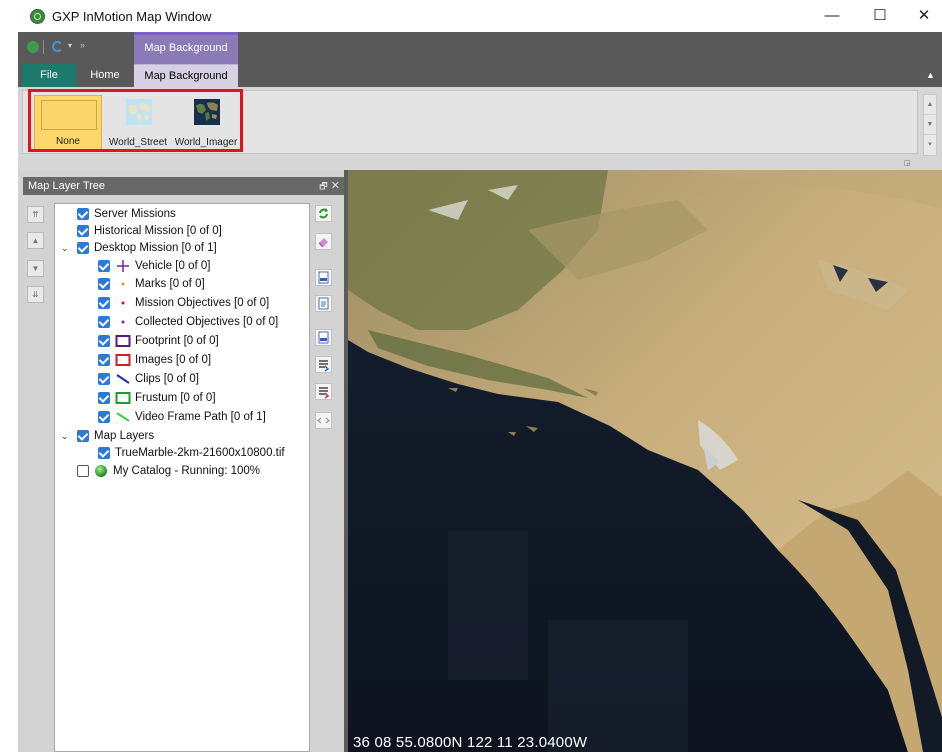 This screenshot has height=752, width=942. I want to click on tree-node-label: Mission Objectives [0 of 0], so click(202, 303).